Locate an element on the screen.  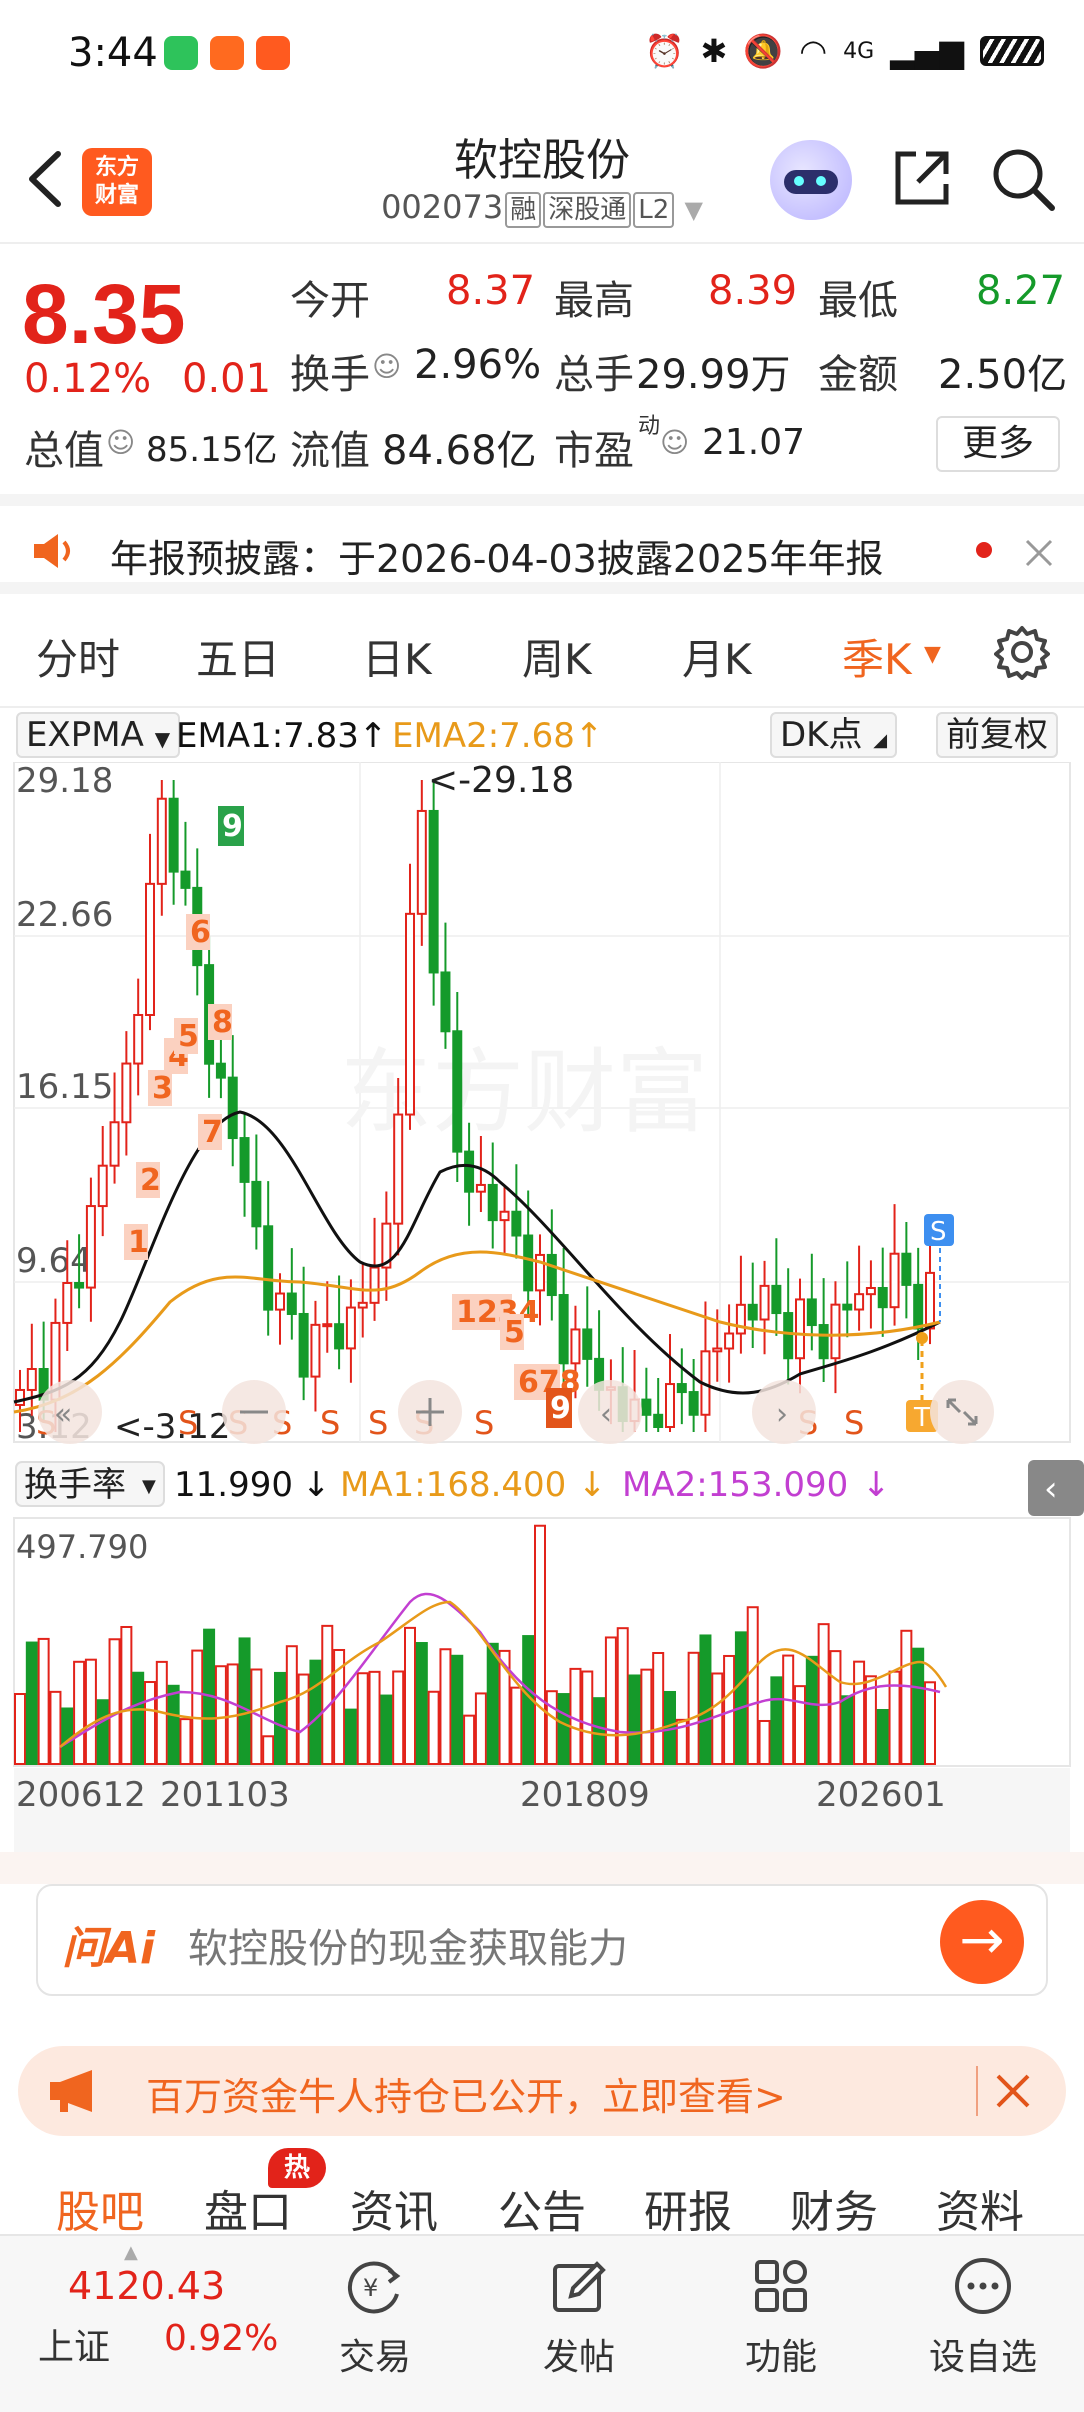
share-icon is located at coordinates (922, 178).